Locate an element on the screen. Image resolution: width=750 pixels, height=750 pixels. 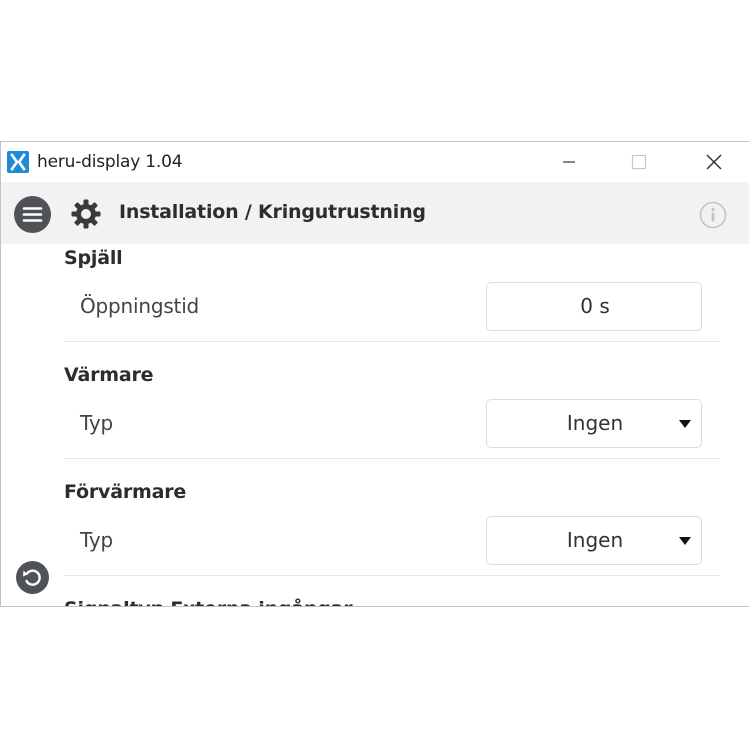
gear-icon is located at coordinates (86, 214).